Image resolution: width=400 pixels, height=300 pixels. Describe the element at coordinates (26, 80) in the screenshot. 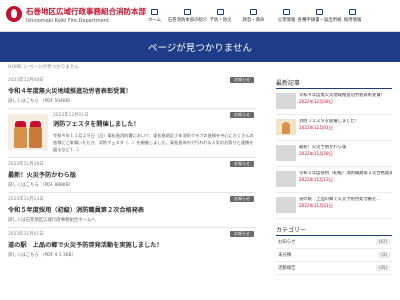

I see `post-date: 2023年12月08日` at that location.